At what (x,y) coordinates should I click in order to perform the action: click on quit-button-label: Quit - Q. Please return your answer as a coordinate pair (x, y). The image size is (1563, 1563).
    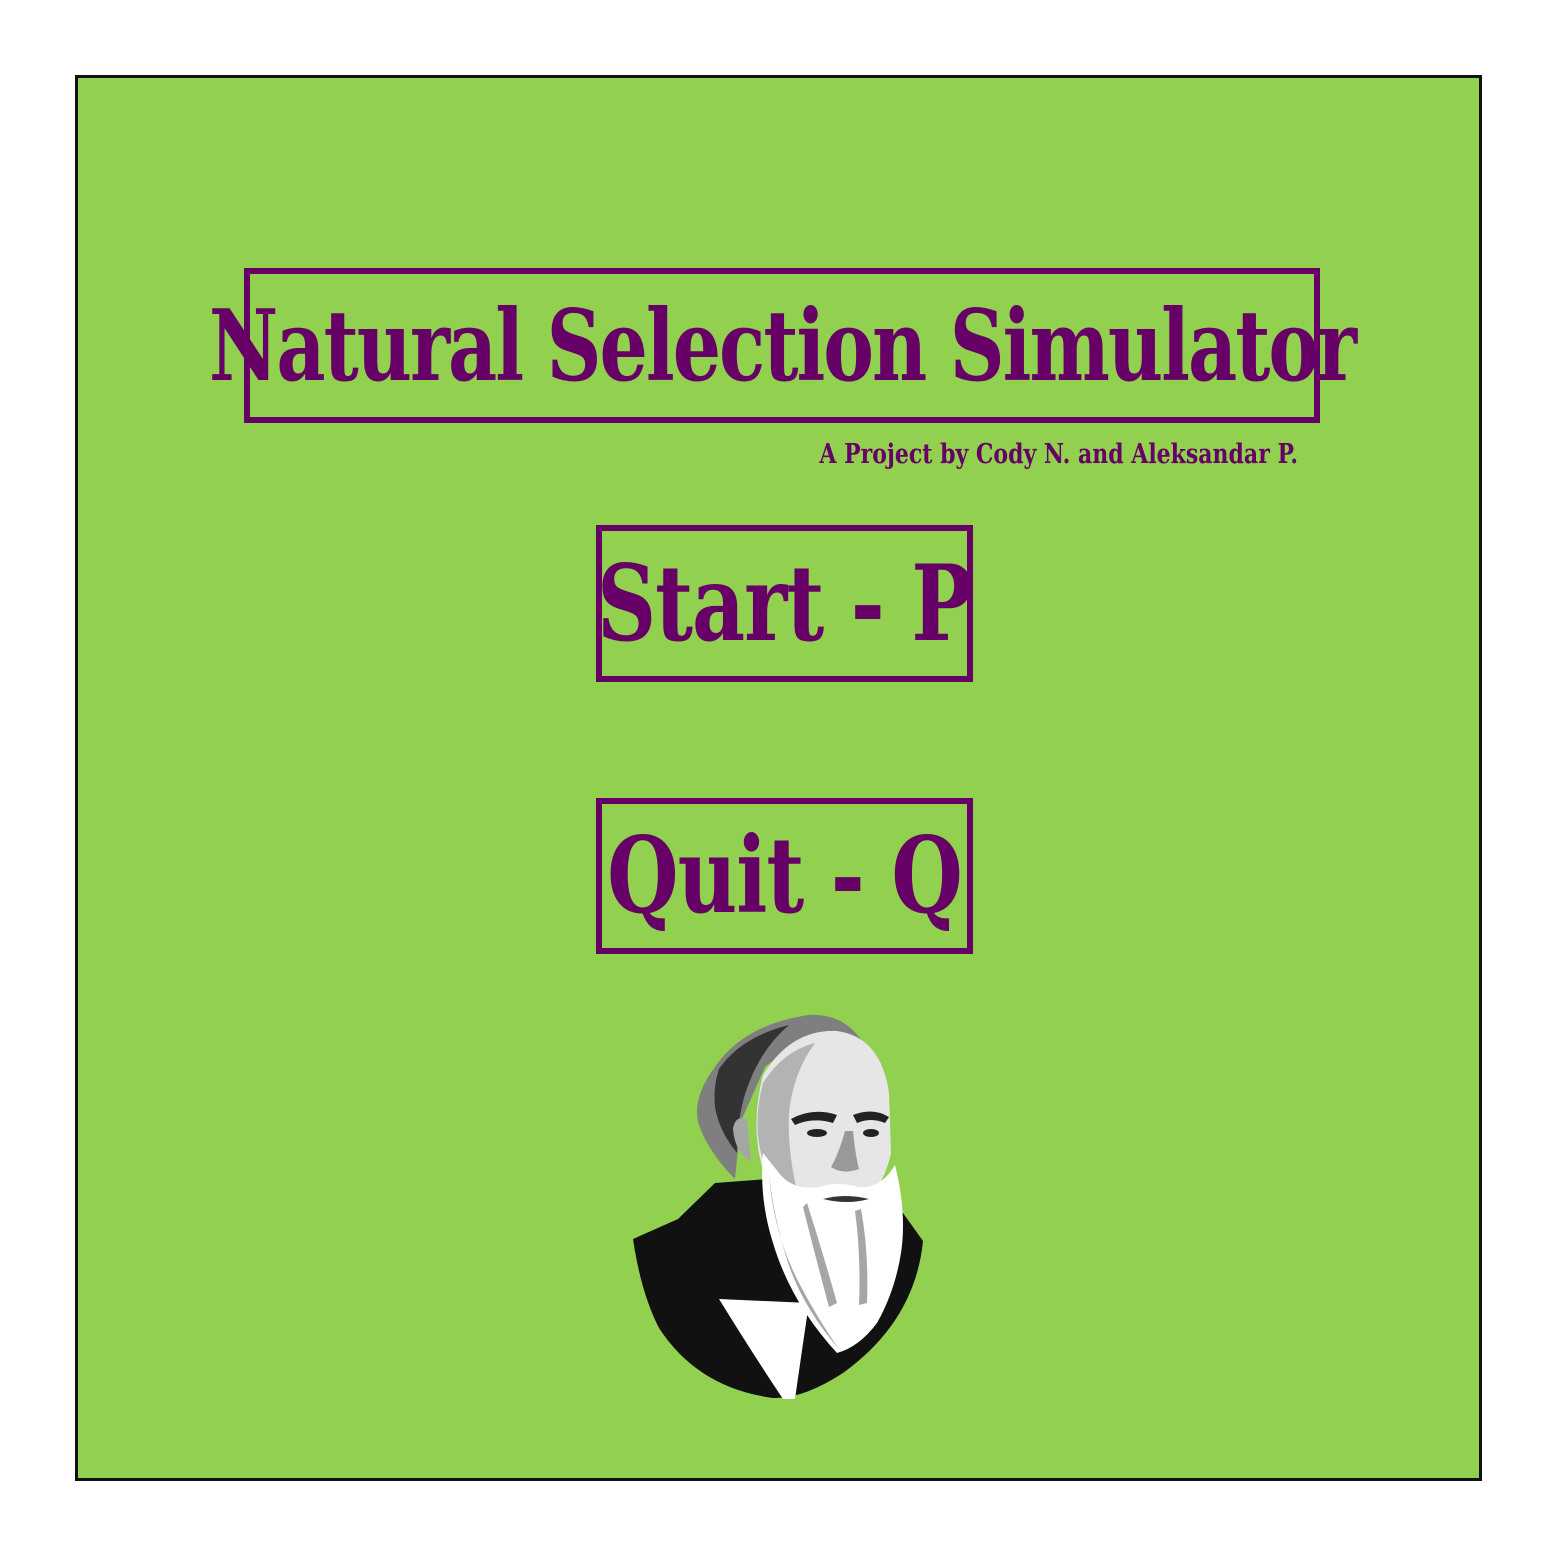
    Looking at the image, I should click on (785, 876).